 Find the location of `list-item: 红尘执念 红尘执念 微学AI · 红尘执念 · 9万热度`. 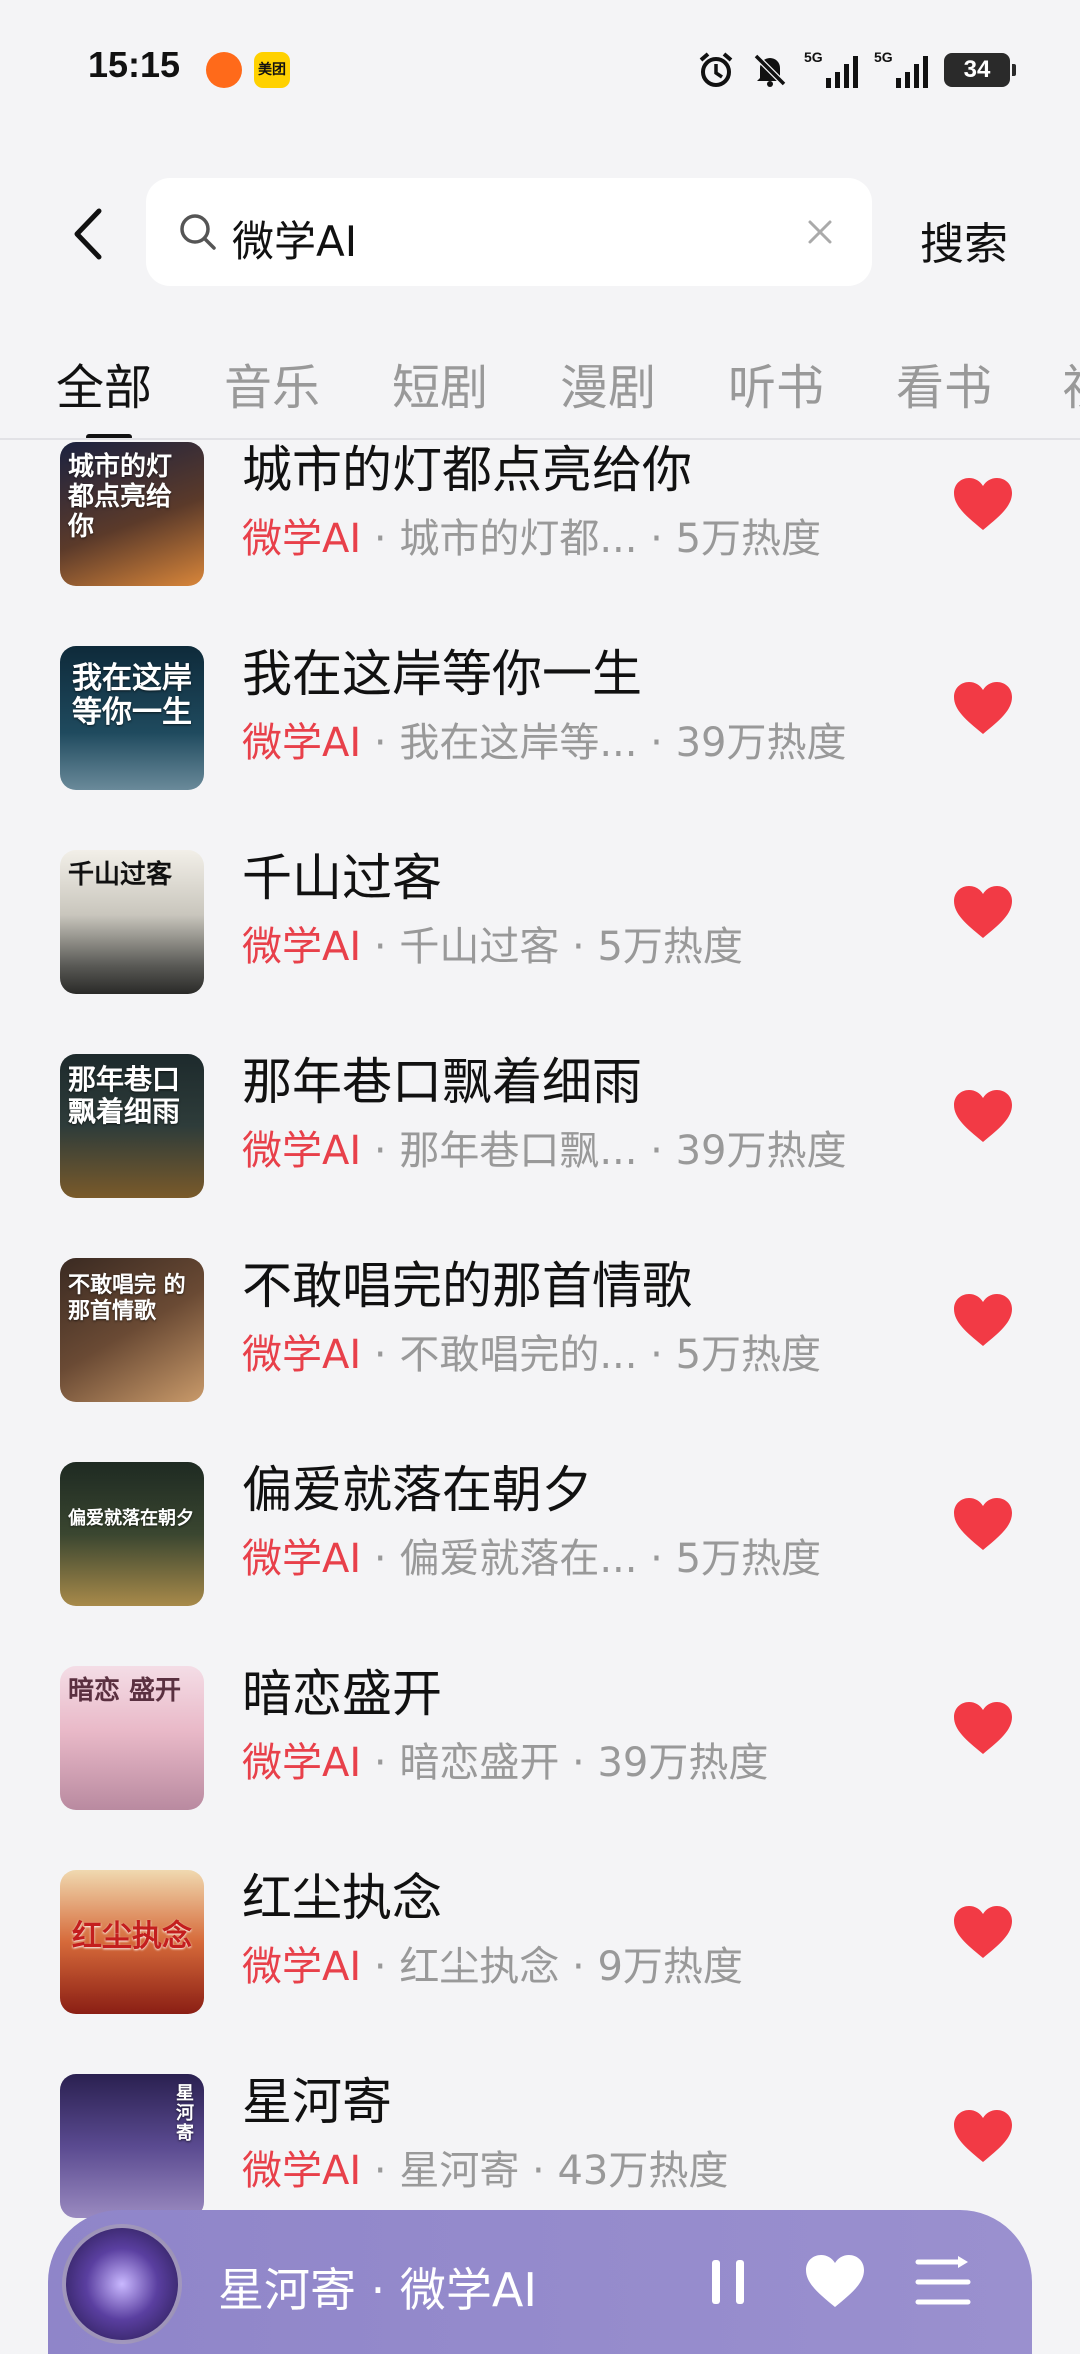

list-item: 红尘执念 红尘执念 微学AI · 红尘执念 · 9万热度 is located at coordinates (540, 1934).